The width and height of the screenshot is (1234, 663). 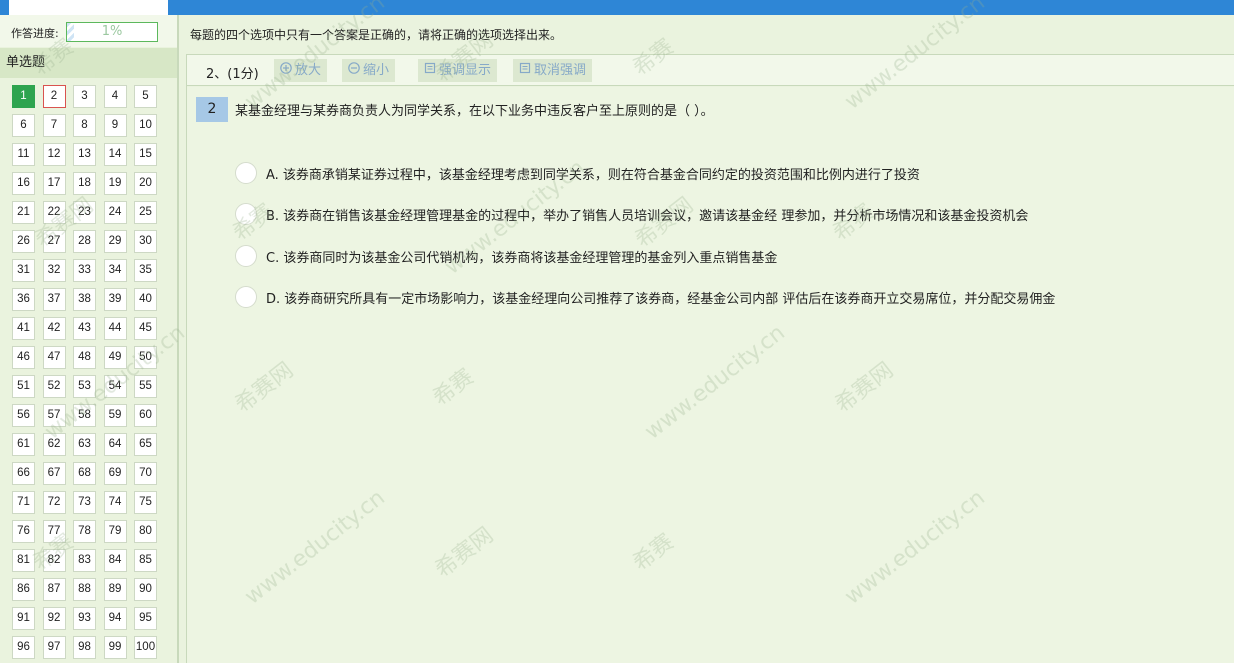 What do you see at coordinates (115, 502) in the screenshot?
I see `question-cell-74: 74` at bounding box center [115, 502].